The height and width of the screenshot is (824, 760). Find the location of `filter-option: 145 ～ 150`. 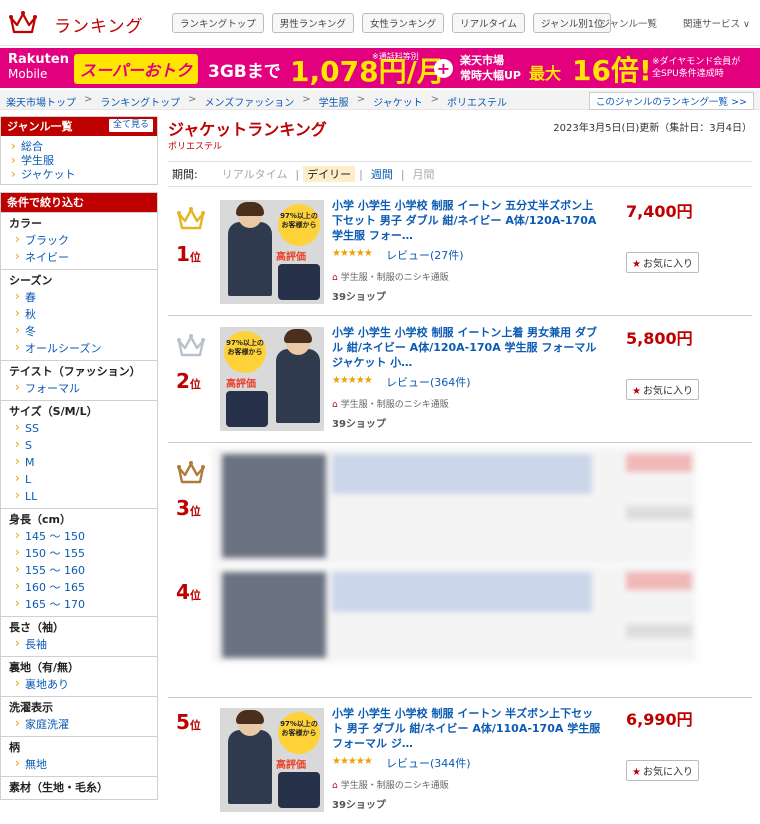

filter-option: 145 ～ 150 is located at coordinates (85, 536).